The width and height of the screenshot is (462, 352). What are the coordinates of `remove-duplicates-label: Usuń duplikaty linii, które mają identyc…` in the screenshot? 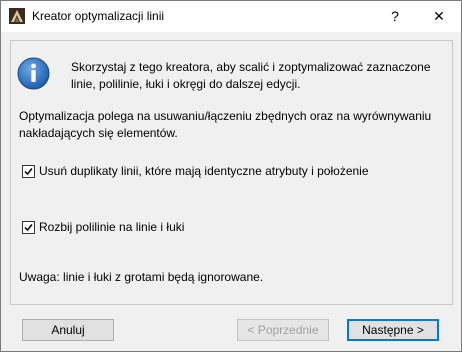 It's located at (204, 171).